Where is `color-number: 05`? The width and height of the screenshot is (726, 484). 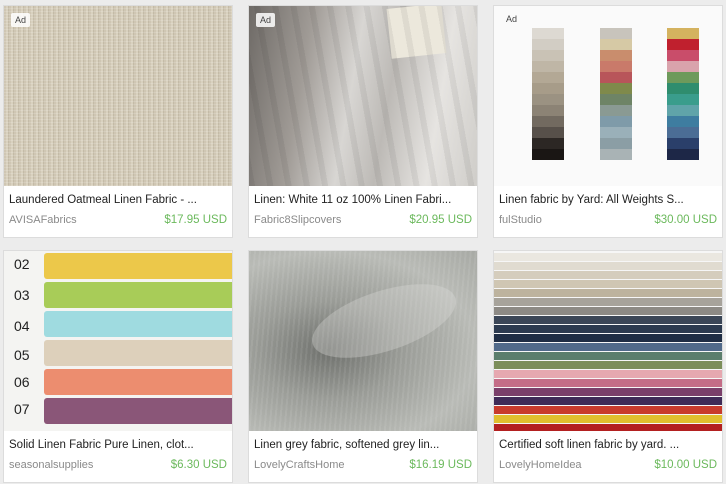
color-number: 05 is located at coordinates (22, 355).